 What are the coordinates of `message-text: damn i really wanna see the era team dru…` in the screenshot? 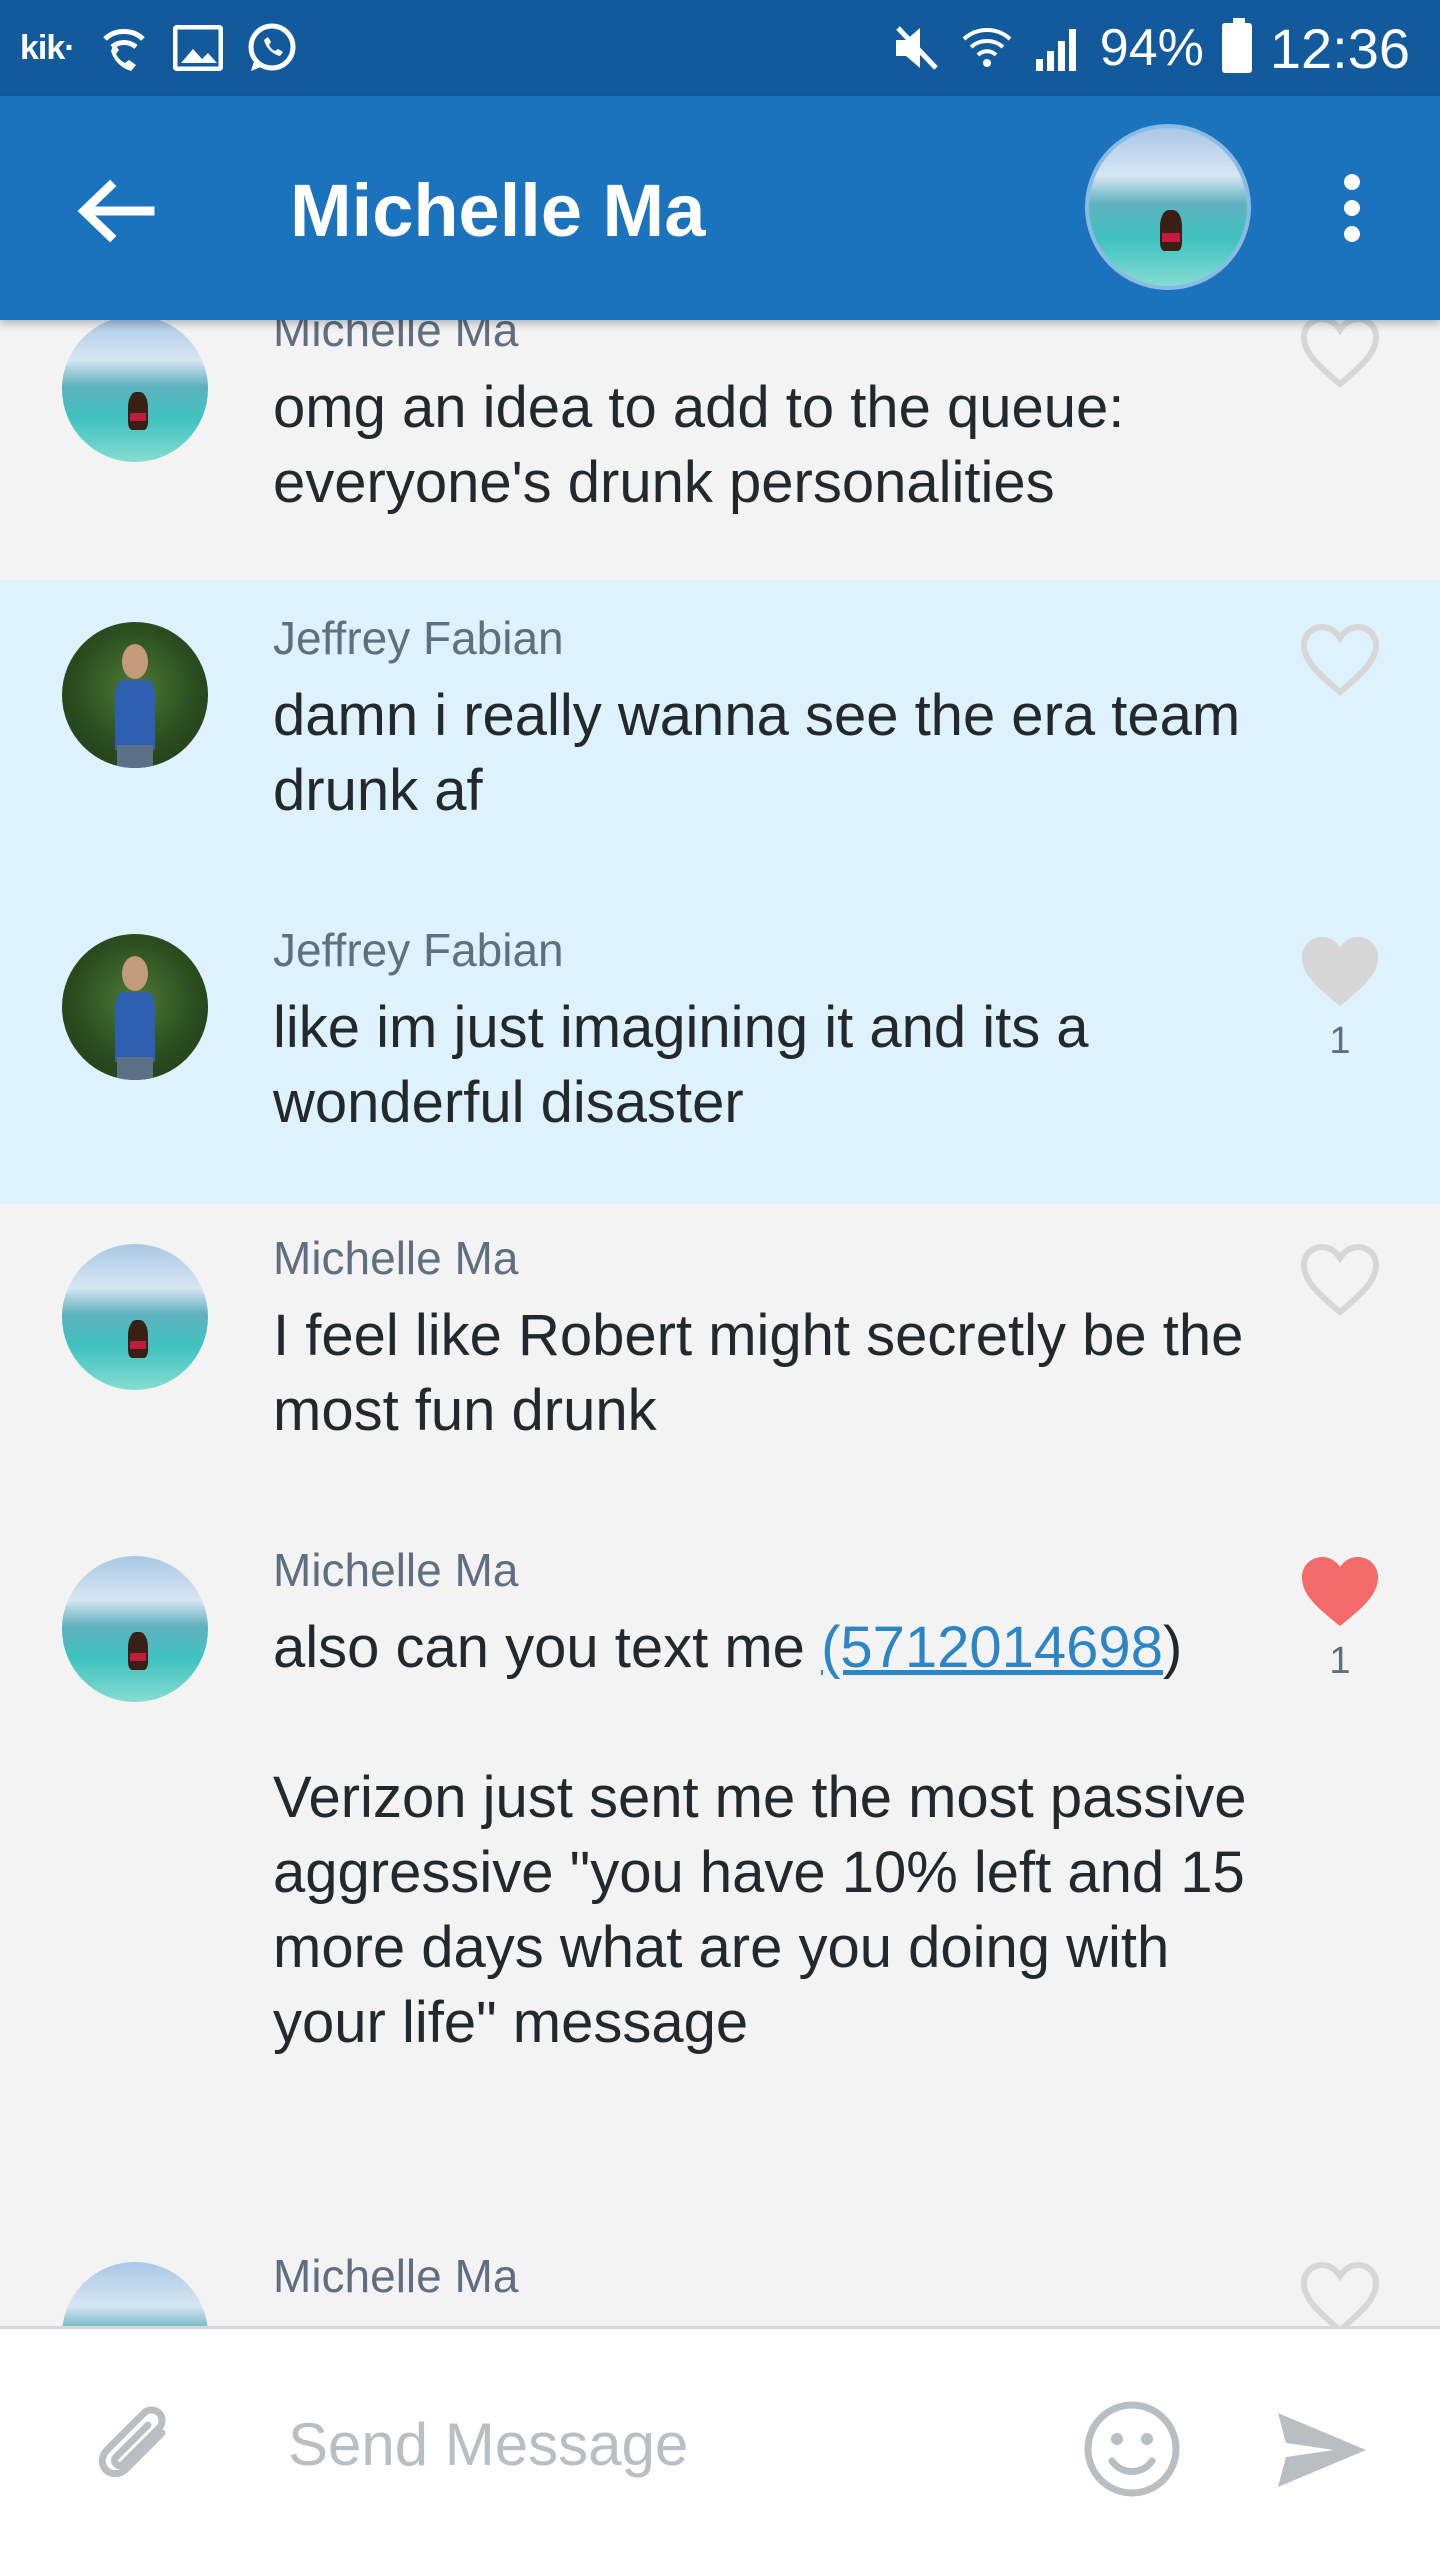 It's located at (757, 753).